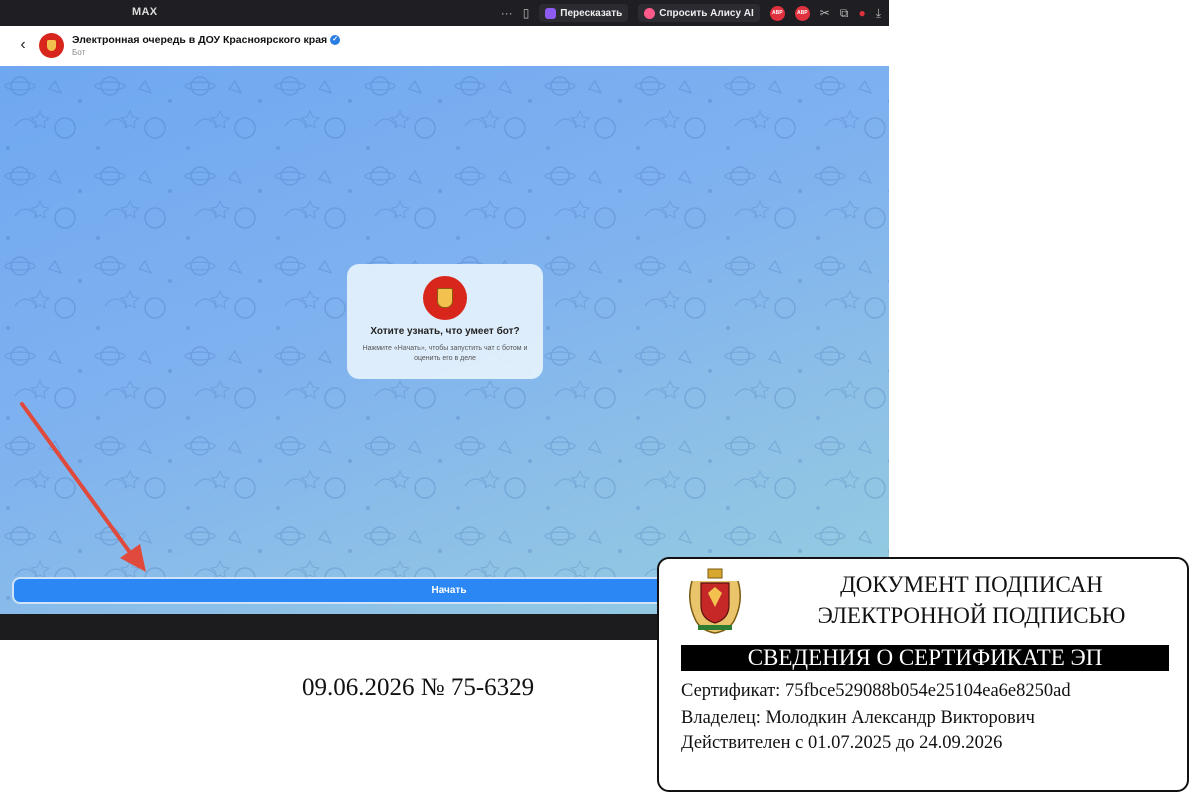  What do you see at coordinates (445, 331) in the screenshot?
I see `intro-card-title: Хотите узнать, что умеет бот?` at bounding box center [445, 331].